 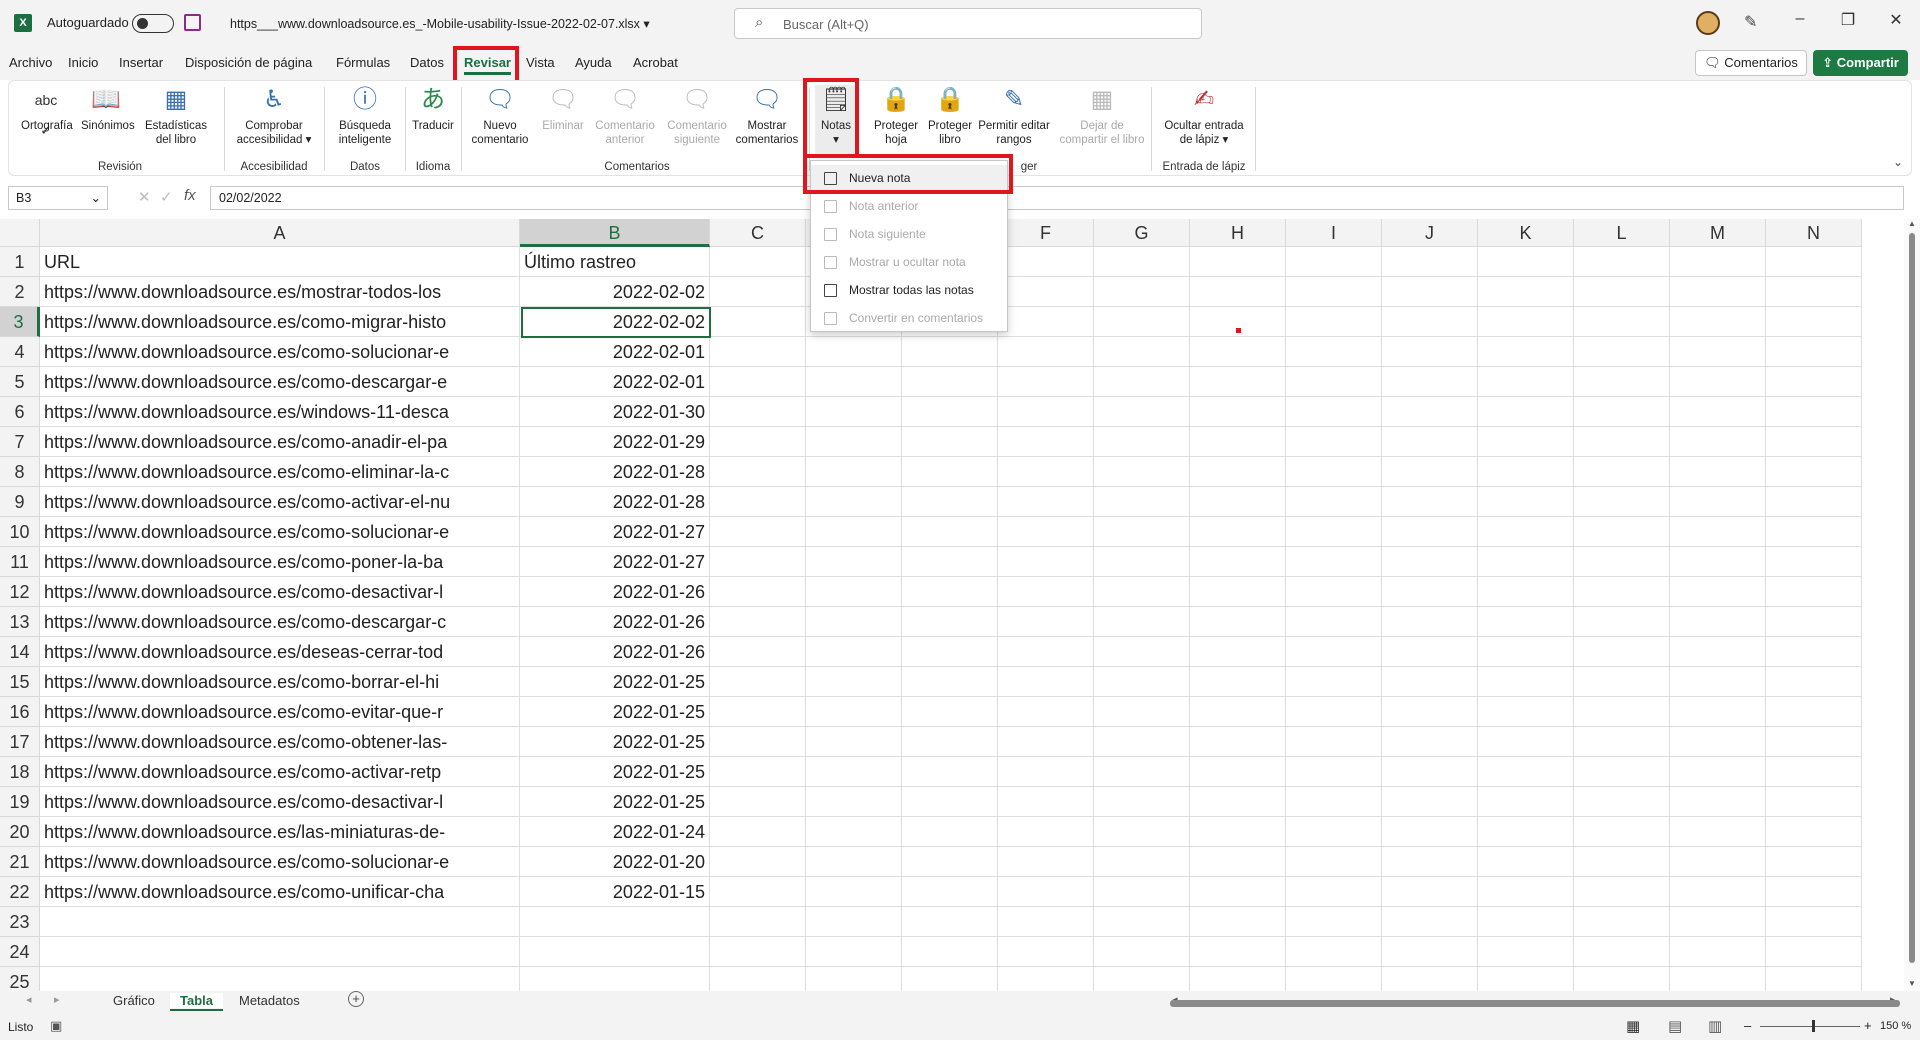 I want to click on mostrar-comentarios-button: 🗨 Mostrar comentarios, so click(x=767, y=116).